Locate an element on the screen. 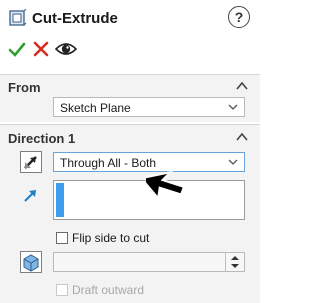 The image size is (320, 303). draft-angle-spinner is located at coordinates (234, 262).